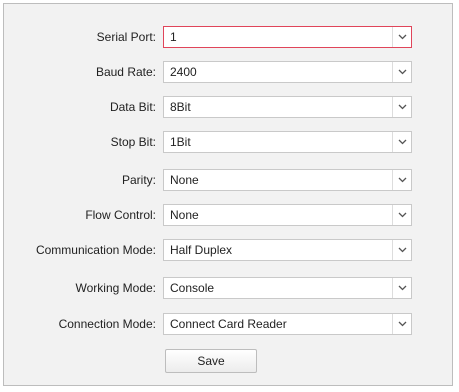 The image size is (459, 392). I want to click on data-bit-label: Data Bit:, so click(132, 107).